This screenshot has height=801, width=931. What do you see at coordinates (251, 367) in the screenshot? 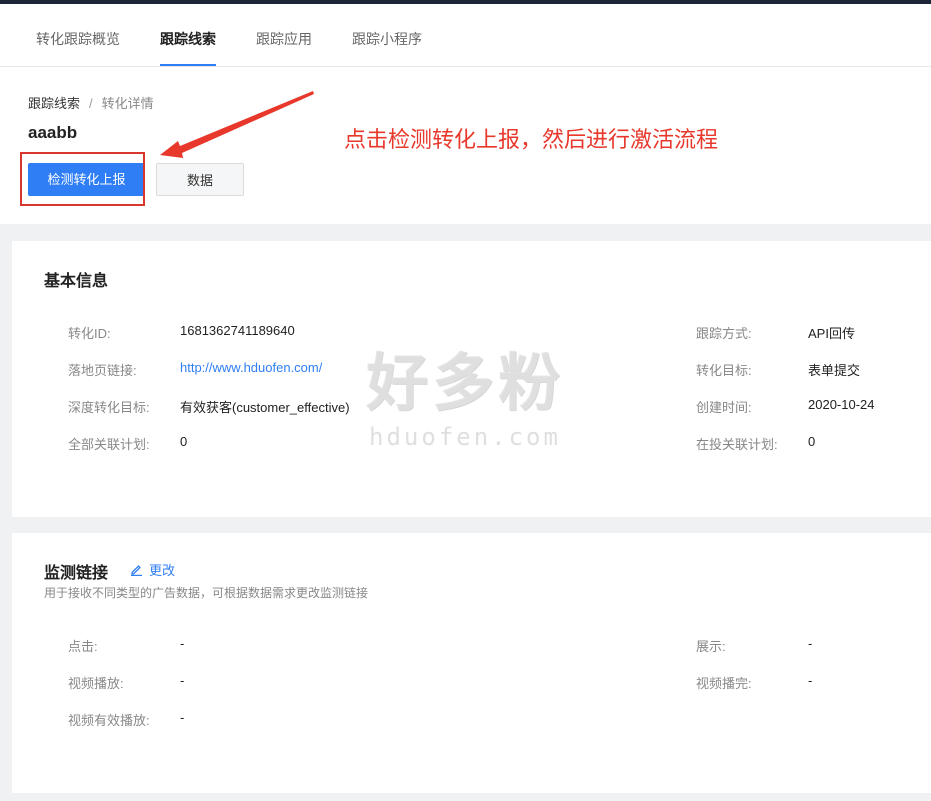
I see `landing-page-link: http://www.hduofen.com/` at bounding box center [251, 367].